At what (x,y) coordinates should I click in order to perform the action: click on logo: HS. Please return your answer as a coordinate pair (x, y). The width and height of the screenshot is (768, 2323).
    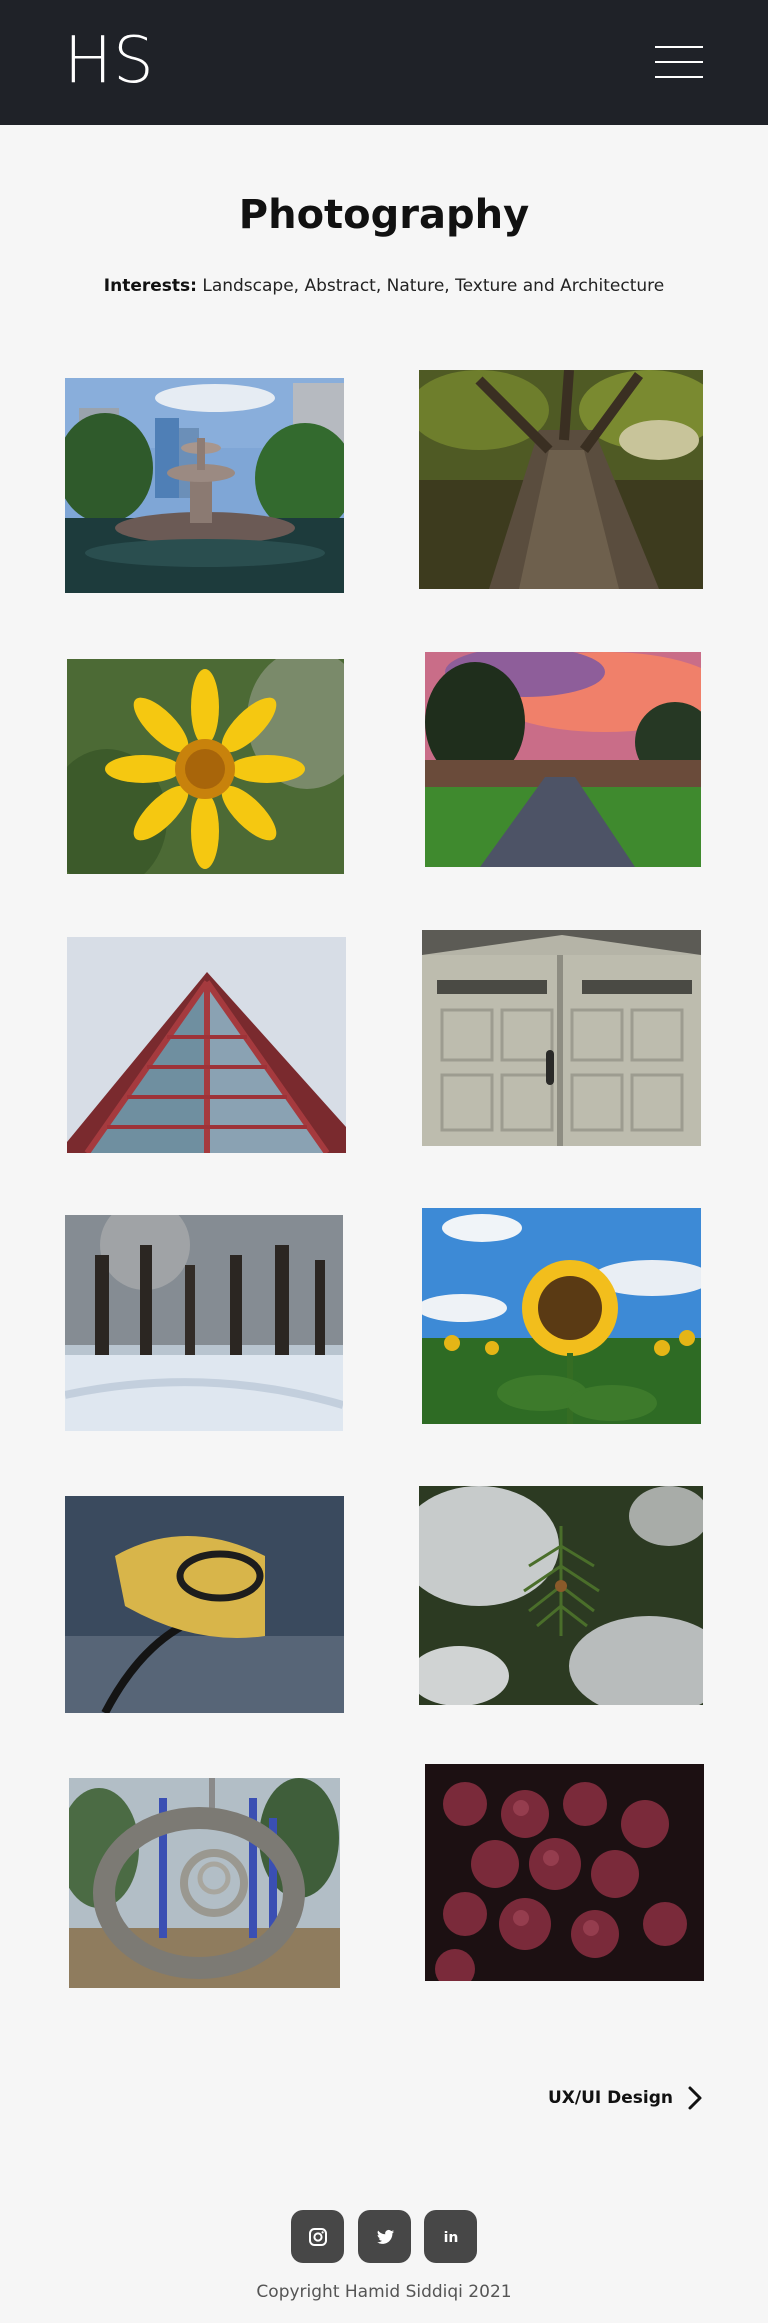
    Looking at the image, I should click on (109, 61).